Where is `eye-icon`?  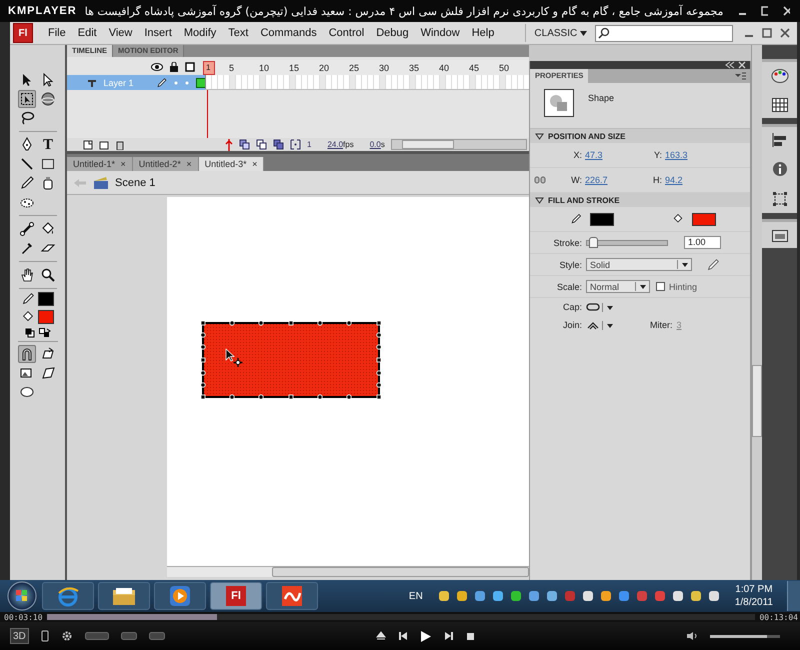 eye-icon is located at coordinates (157, 67).